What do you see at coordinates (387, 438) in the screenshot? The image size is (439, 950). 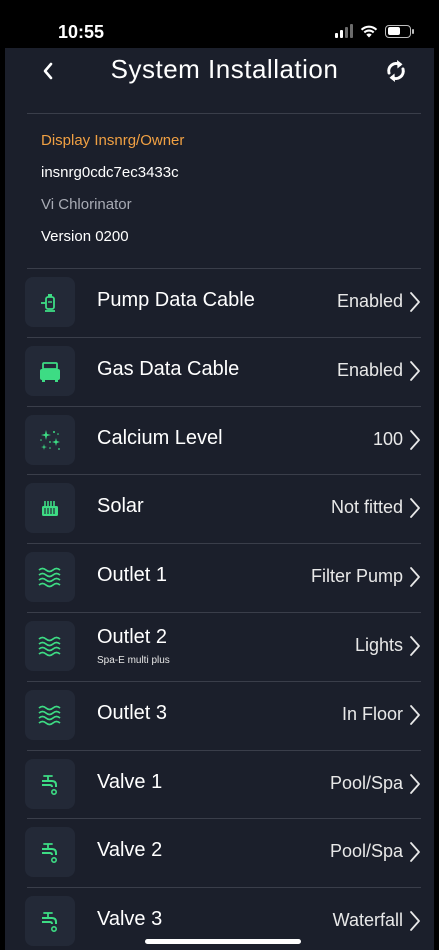 I see `row-value: 100` at bounding box center [387, 438].